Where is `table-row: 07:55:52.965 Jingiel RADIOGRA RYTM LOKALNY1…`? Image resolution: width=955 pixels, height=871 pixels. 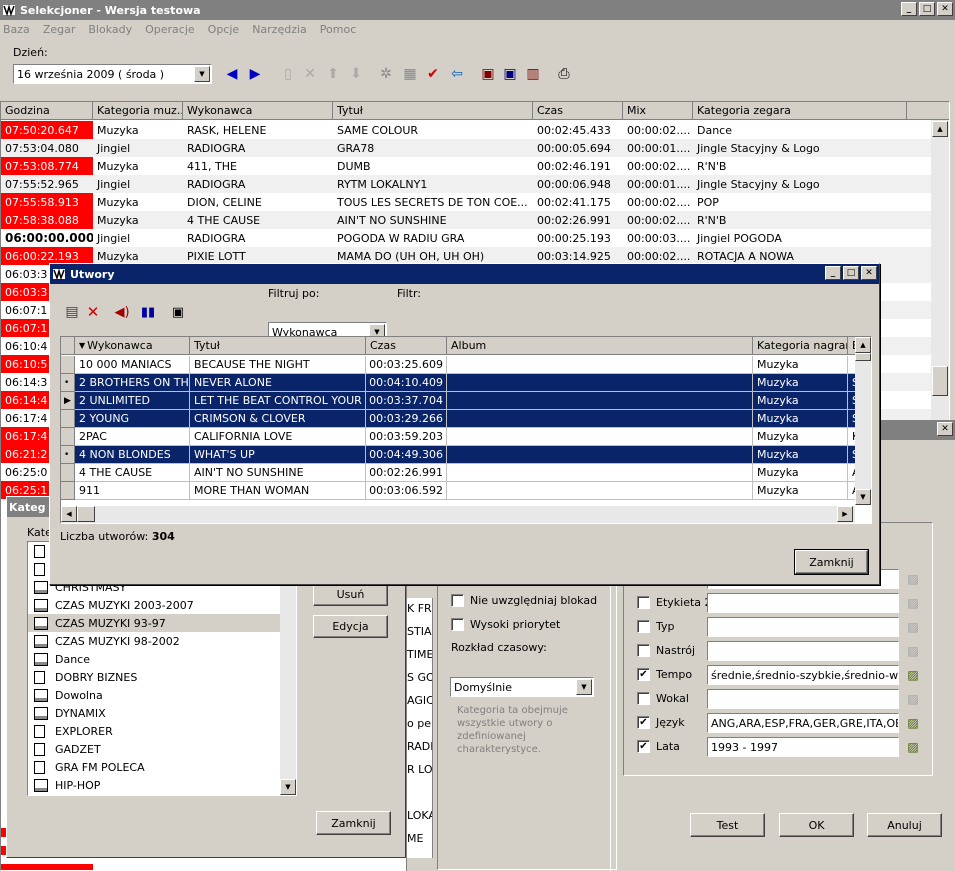 table-row: 07:55:52.965 Jingiel RADIOGRA RYTM LOKALNY1… is located at coordinates (466, 184).